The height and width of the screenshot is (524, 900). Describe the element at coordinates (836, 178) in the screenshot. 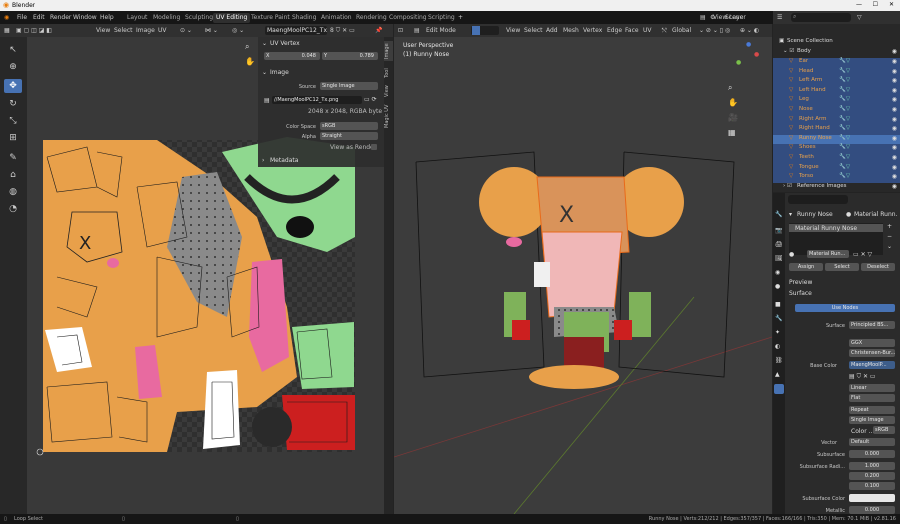

I see `outliner-item-torso: ▽ Torso 🔧▽ ◉` at that location.